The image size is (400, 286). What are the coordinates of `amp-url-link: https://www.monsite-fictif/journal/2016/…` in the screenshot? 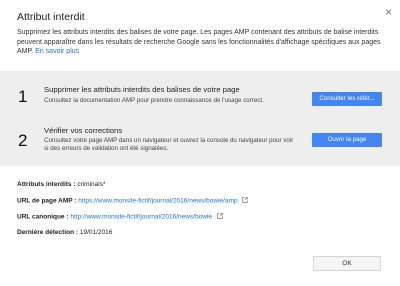 It's located at (157, 201).